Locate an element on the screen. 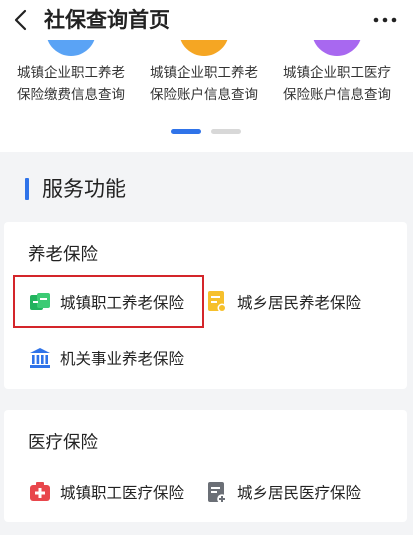 This screenshot has width=413, height=535. red-medkit-icon is located at coordinates (40, 492).